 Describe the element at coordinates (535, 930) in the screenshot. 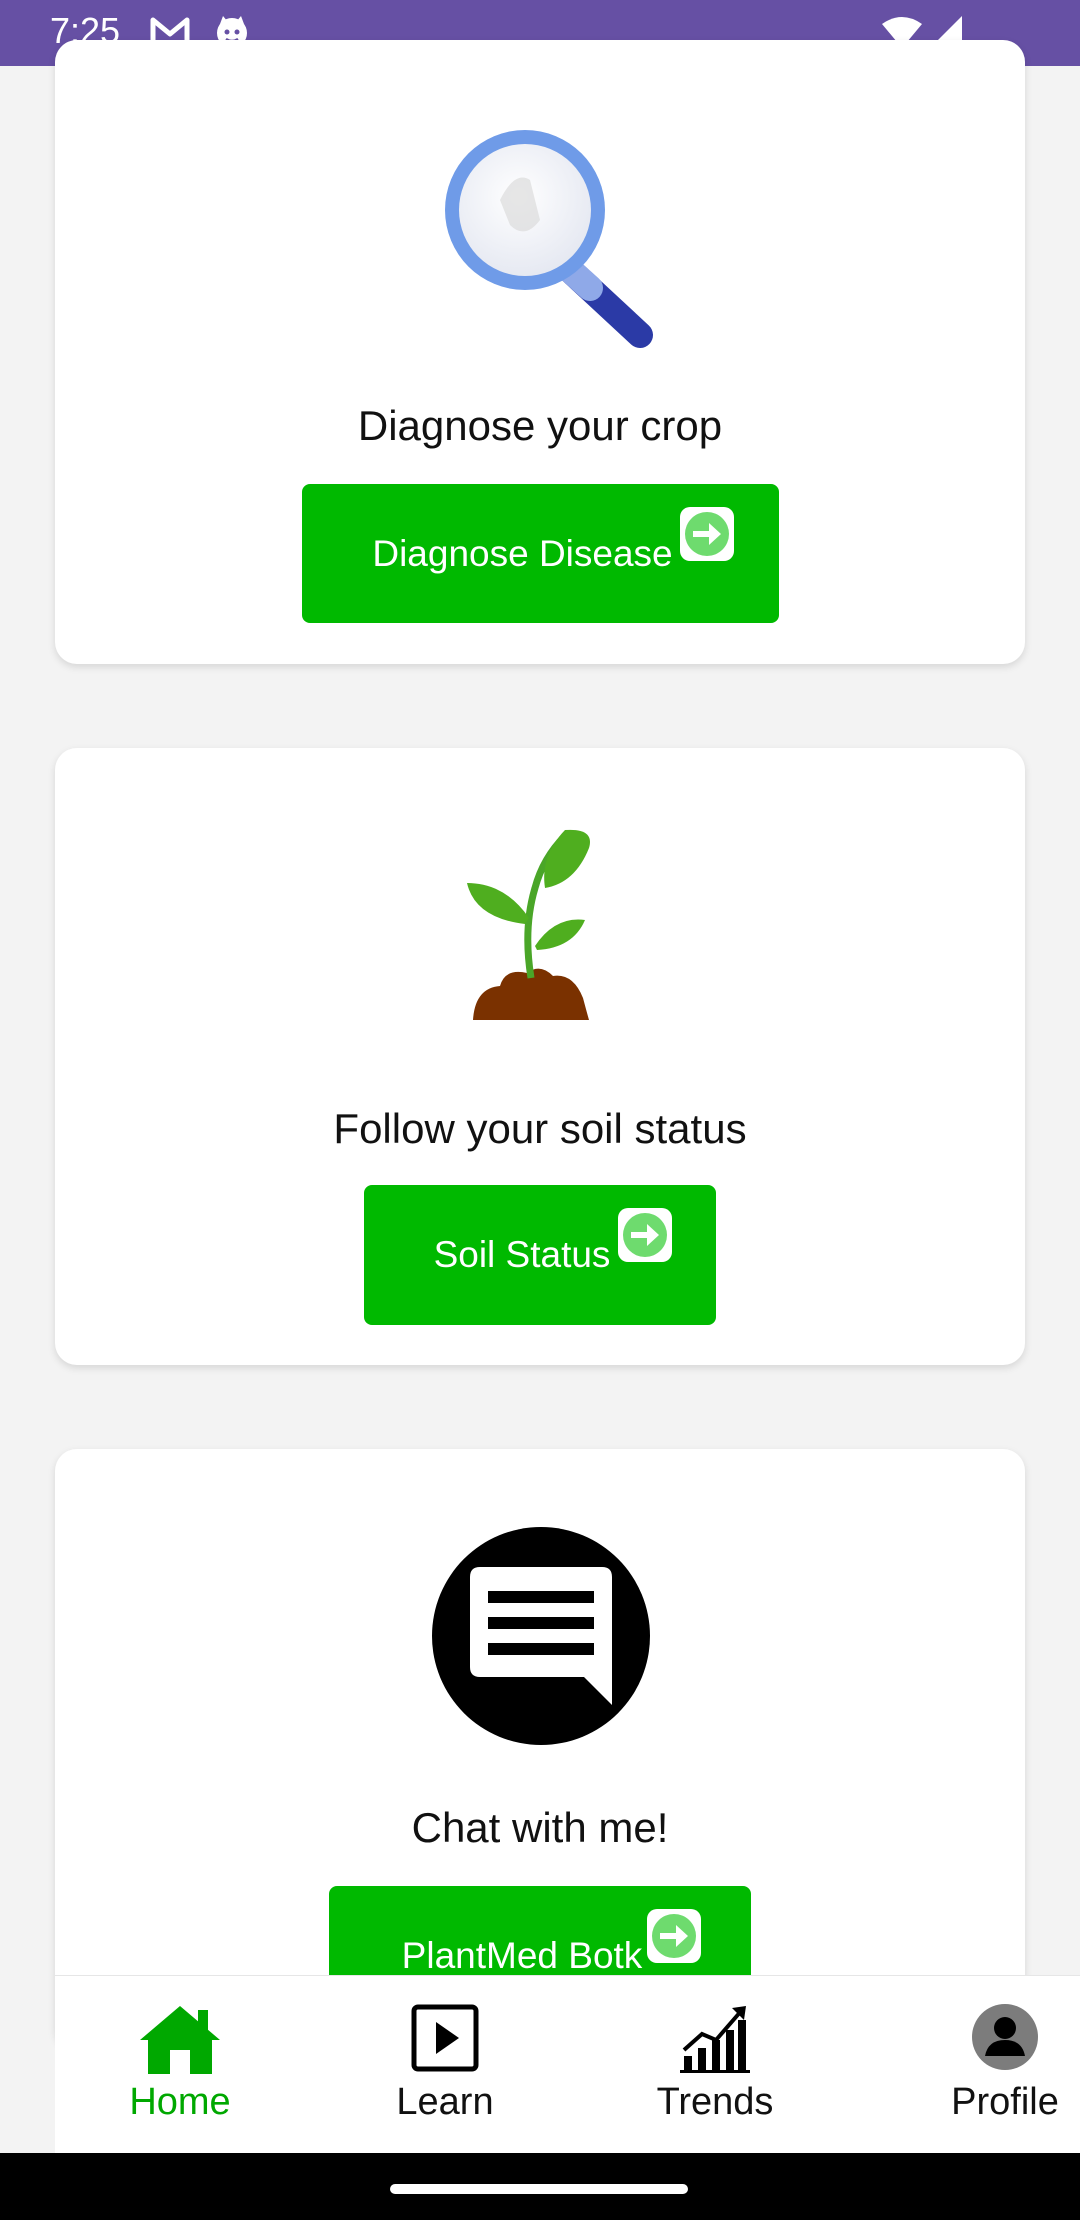

I see `plant-icon` at that location.